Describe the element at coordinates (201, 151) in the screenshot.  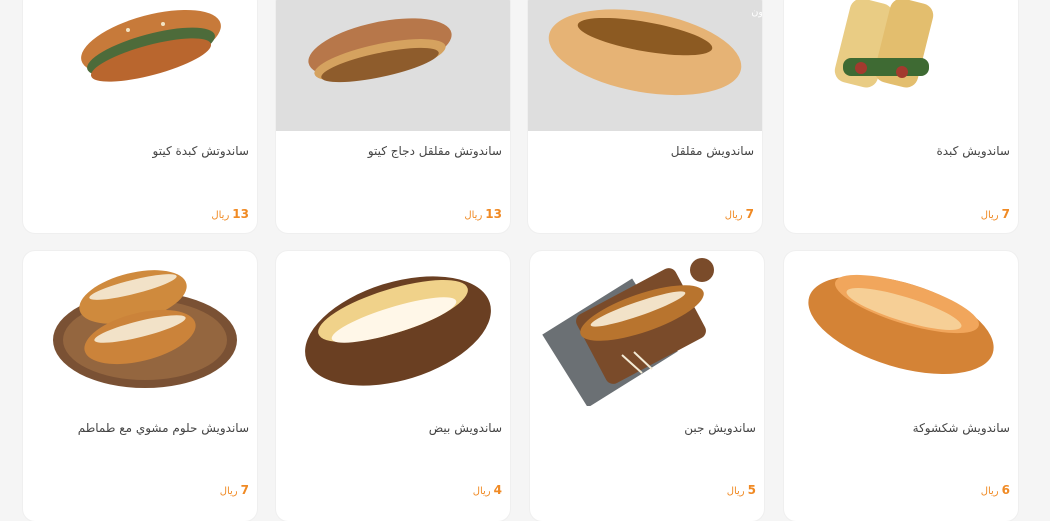
I see `product-title: ساندوتش كبدة كيتو` at that location.